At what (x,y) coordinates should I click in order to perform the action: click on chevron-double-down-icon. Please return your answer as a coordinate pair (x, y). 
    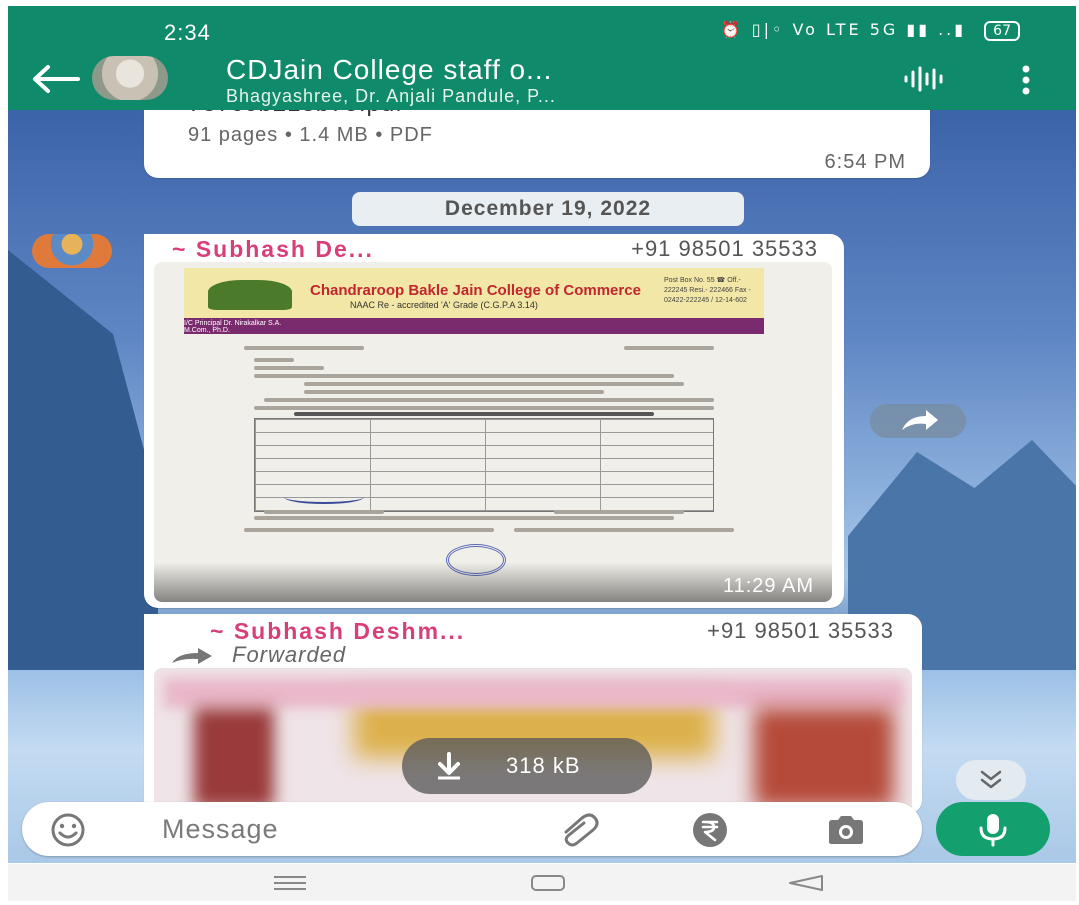
    Looking at the image, I should click on (991, 779).